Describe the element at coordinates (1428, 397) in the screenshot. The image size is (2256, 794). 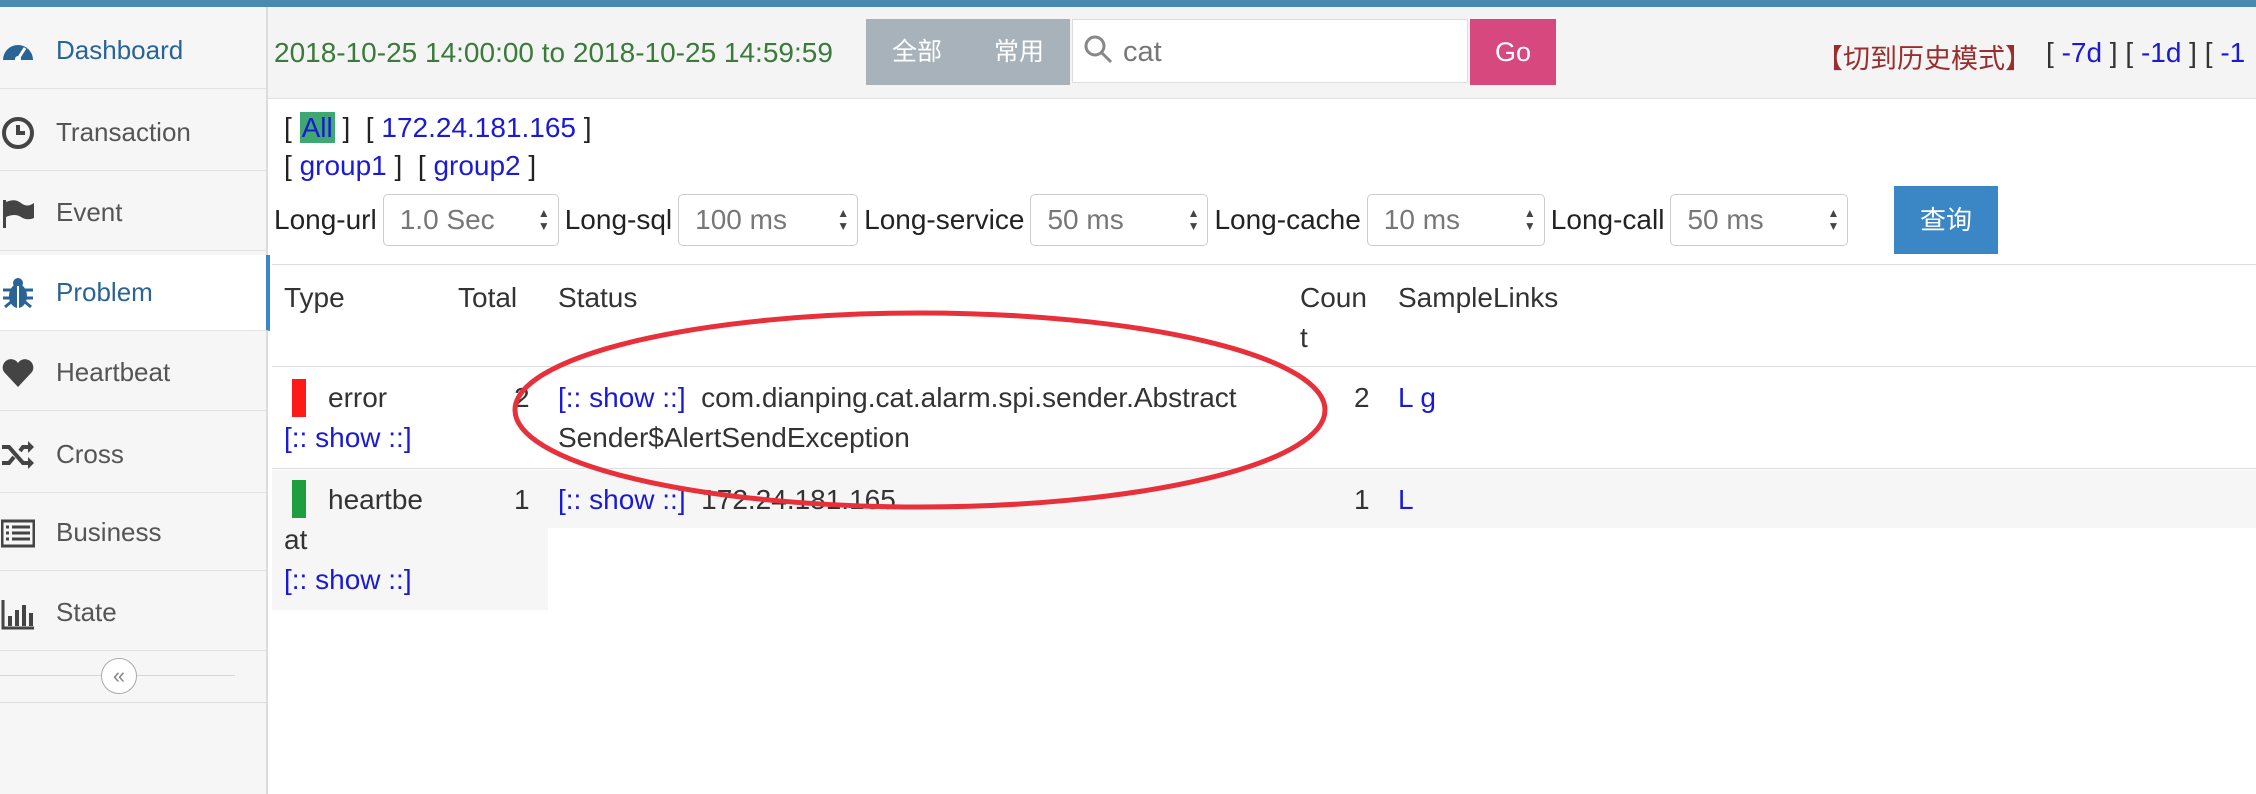
I see `sample-link: g` at that location.